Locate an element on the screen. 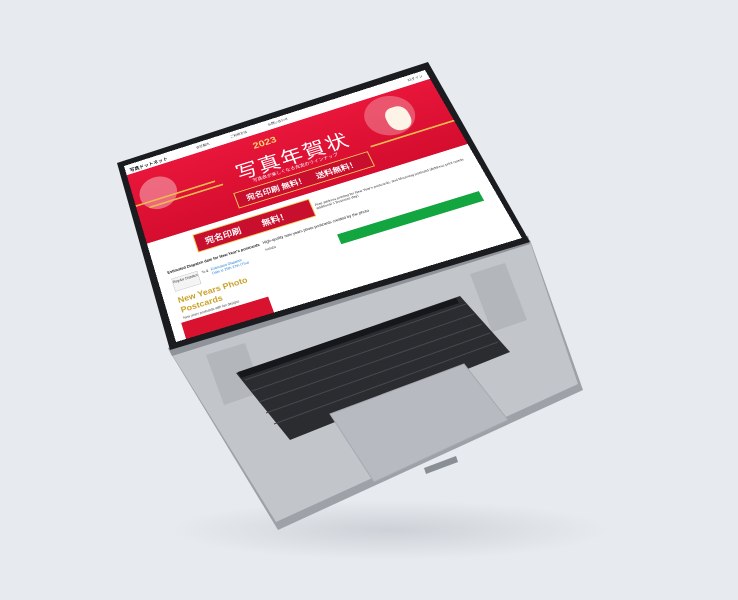  green-cta-bar is located at coordinates (411, 218).